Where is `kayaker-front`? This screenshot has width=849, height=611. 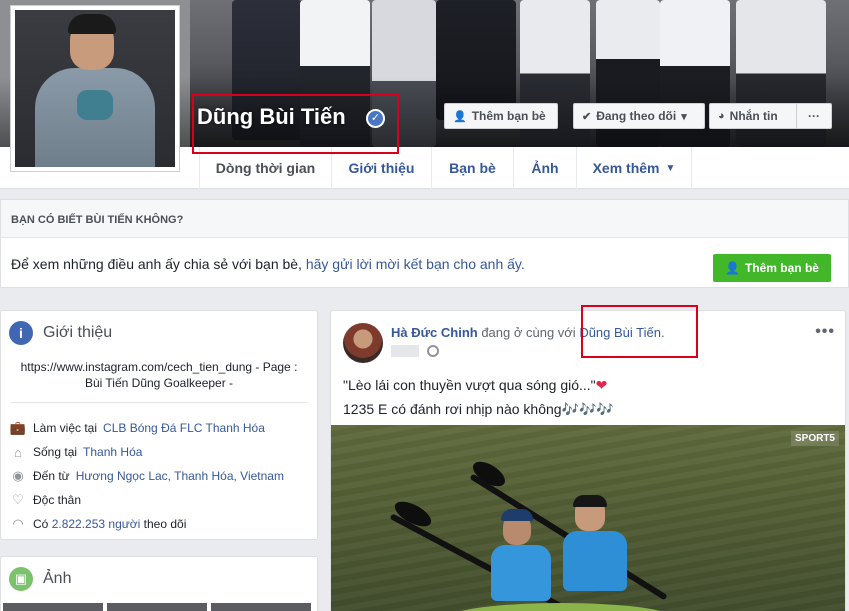
kayaker-front is located at coordinates (524, 560).